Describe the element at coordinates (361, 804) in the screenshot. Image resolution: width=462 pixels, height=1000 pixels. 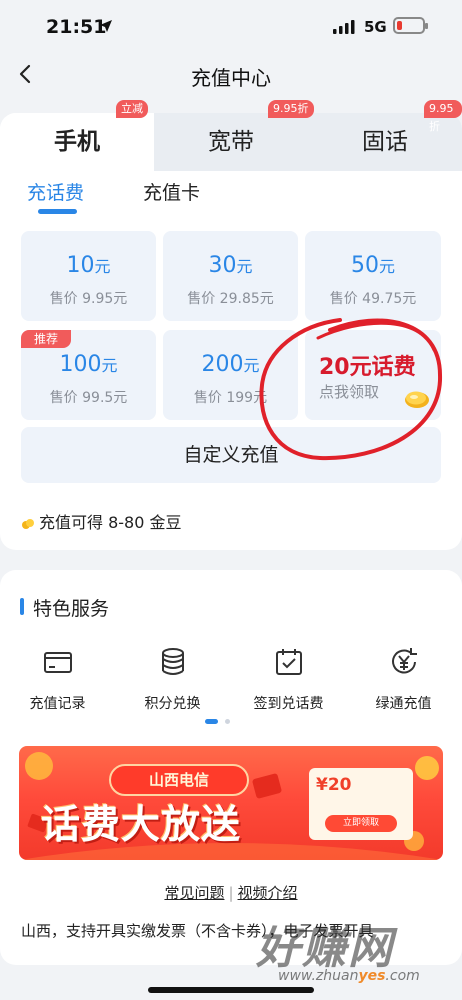
I see `banner-coupon: ¥20 立即领取` at that location.